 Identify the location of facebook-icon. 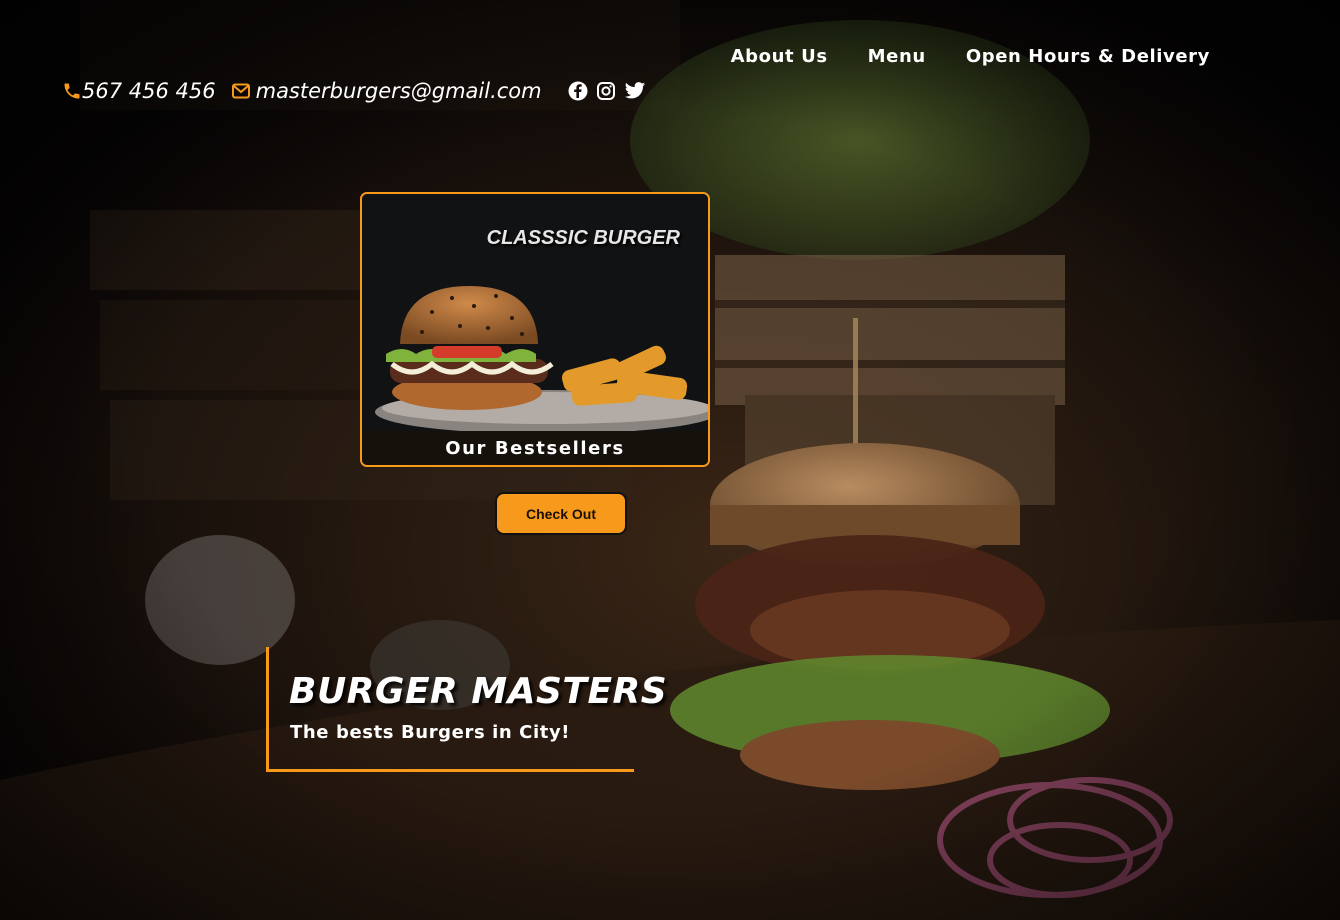
(578, 91).